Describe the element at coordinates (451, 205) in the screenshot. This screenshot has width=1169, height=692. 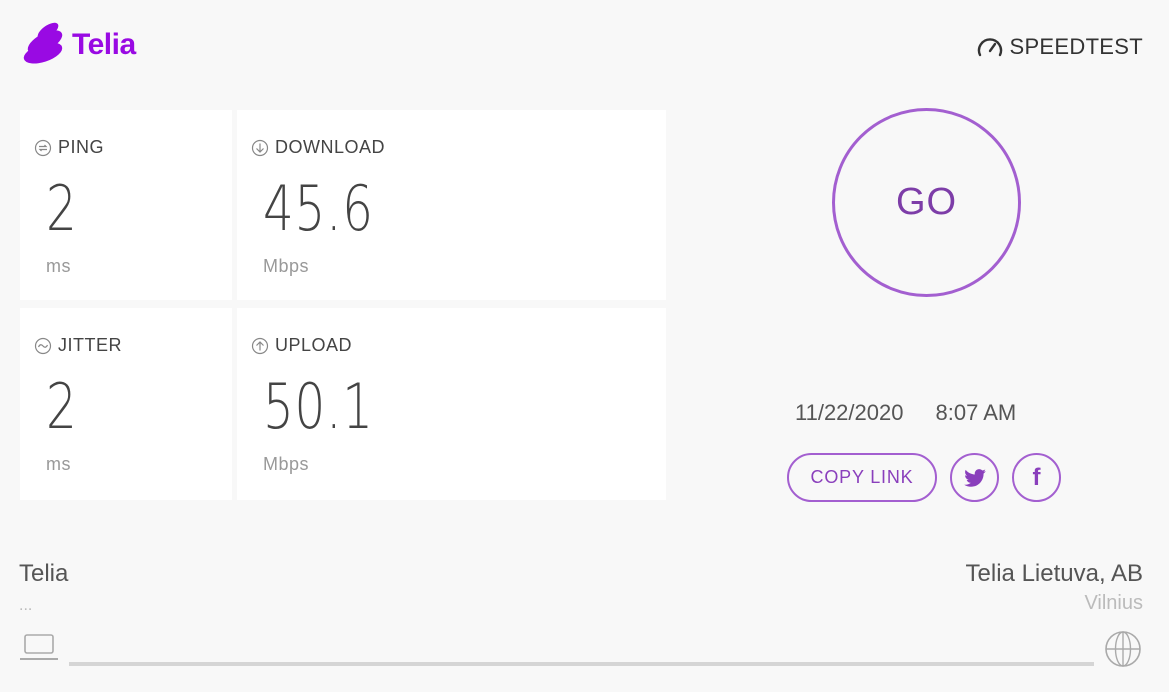
I see `download-card: DOWNLOAD 45.6 Mbps` at that location.